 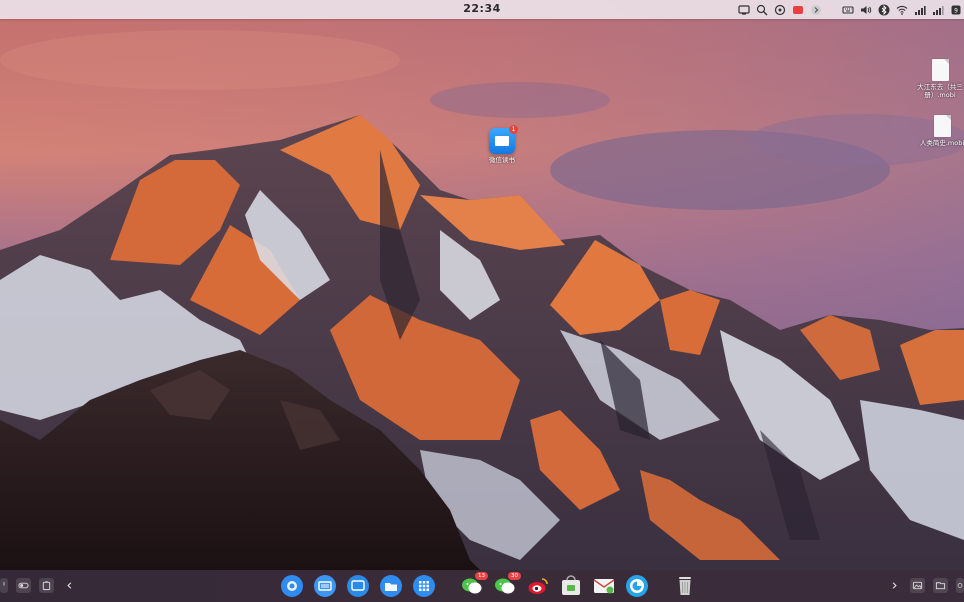 What do you see at coordinates (685, 586) in the screenshot?
I see `trash-icon` at bounding box center [685, 586].